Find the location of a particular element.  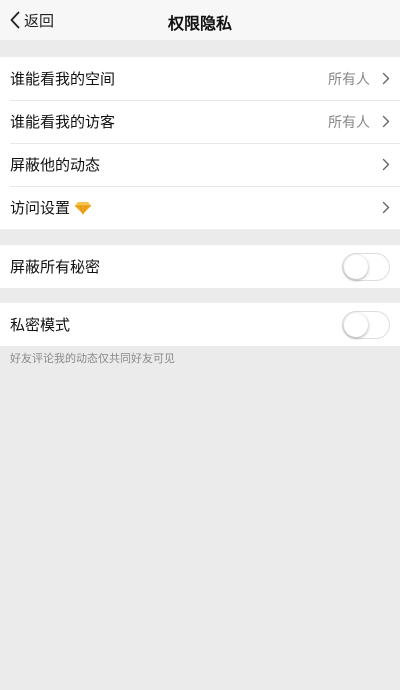

row-label: 访问设置 is located at coordinates (40, 208).